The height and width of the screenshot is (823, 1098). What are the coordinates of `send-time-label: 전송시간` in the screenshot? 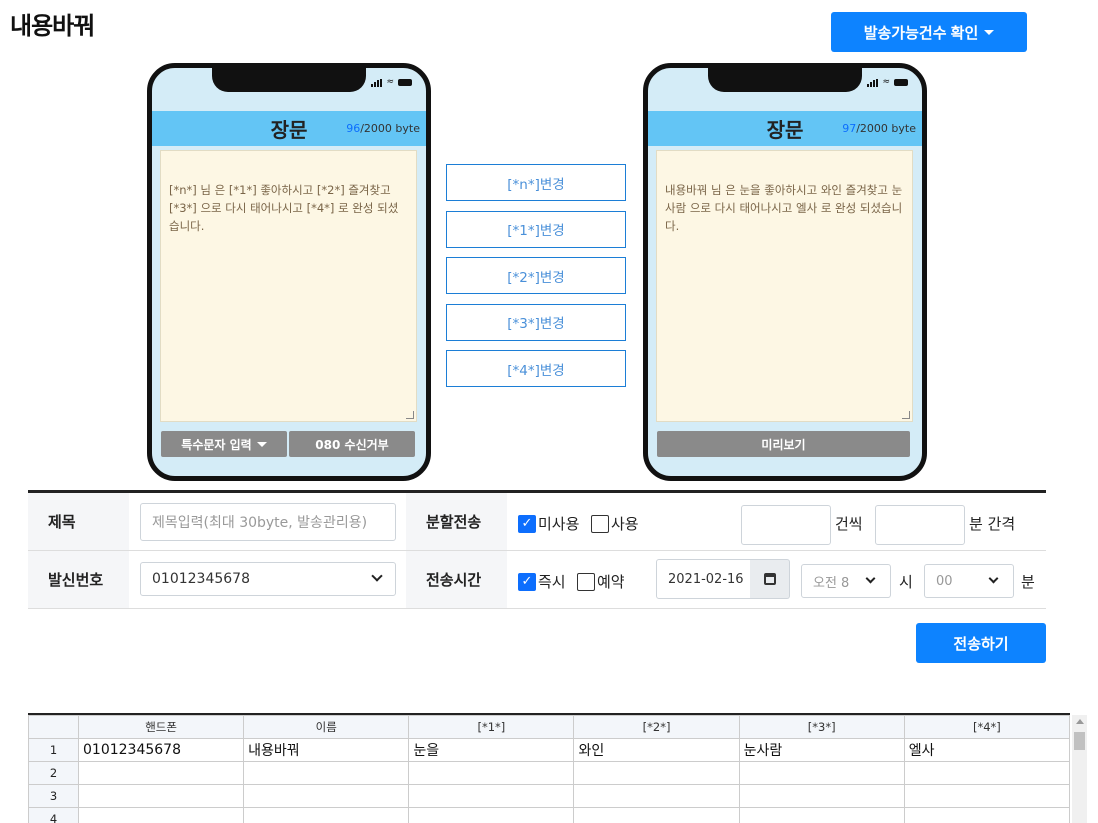 It's located at (456, 579).